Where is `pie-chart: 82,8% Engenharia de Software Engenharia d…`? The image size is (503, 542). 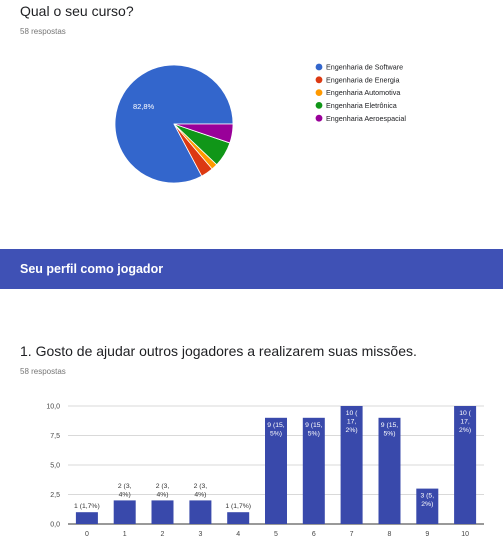
pie-chart: 82,8% Engenharia de Software Engenharia d… is located at coordinates (260, 123).